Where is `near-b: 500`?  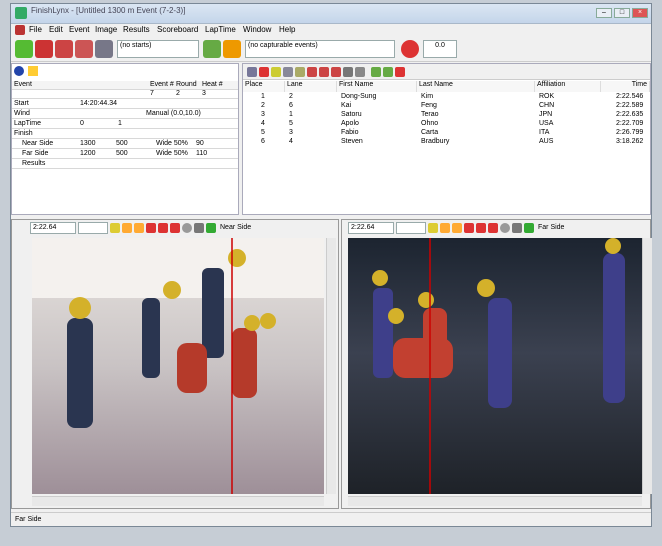
near-b: 500 is located at coordinates (122, 143).